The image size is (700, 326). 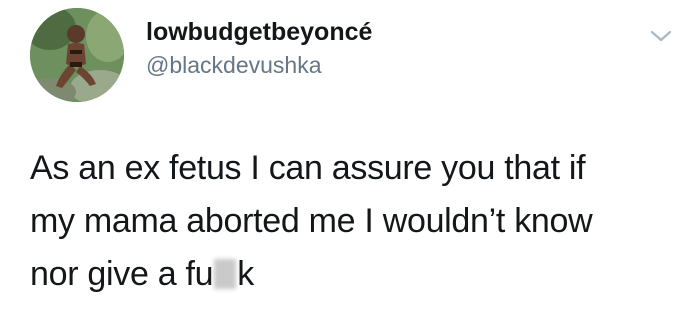 I want to click on user-avatar, so click(x=77, y=55).